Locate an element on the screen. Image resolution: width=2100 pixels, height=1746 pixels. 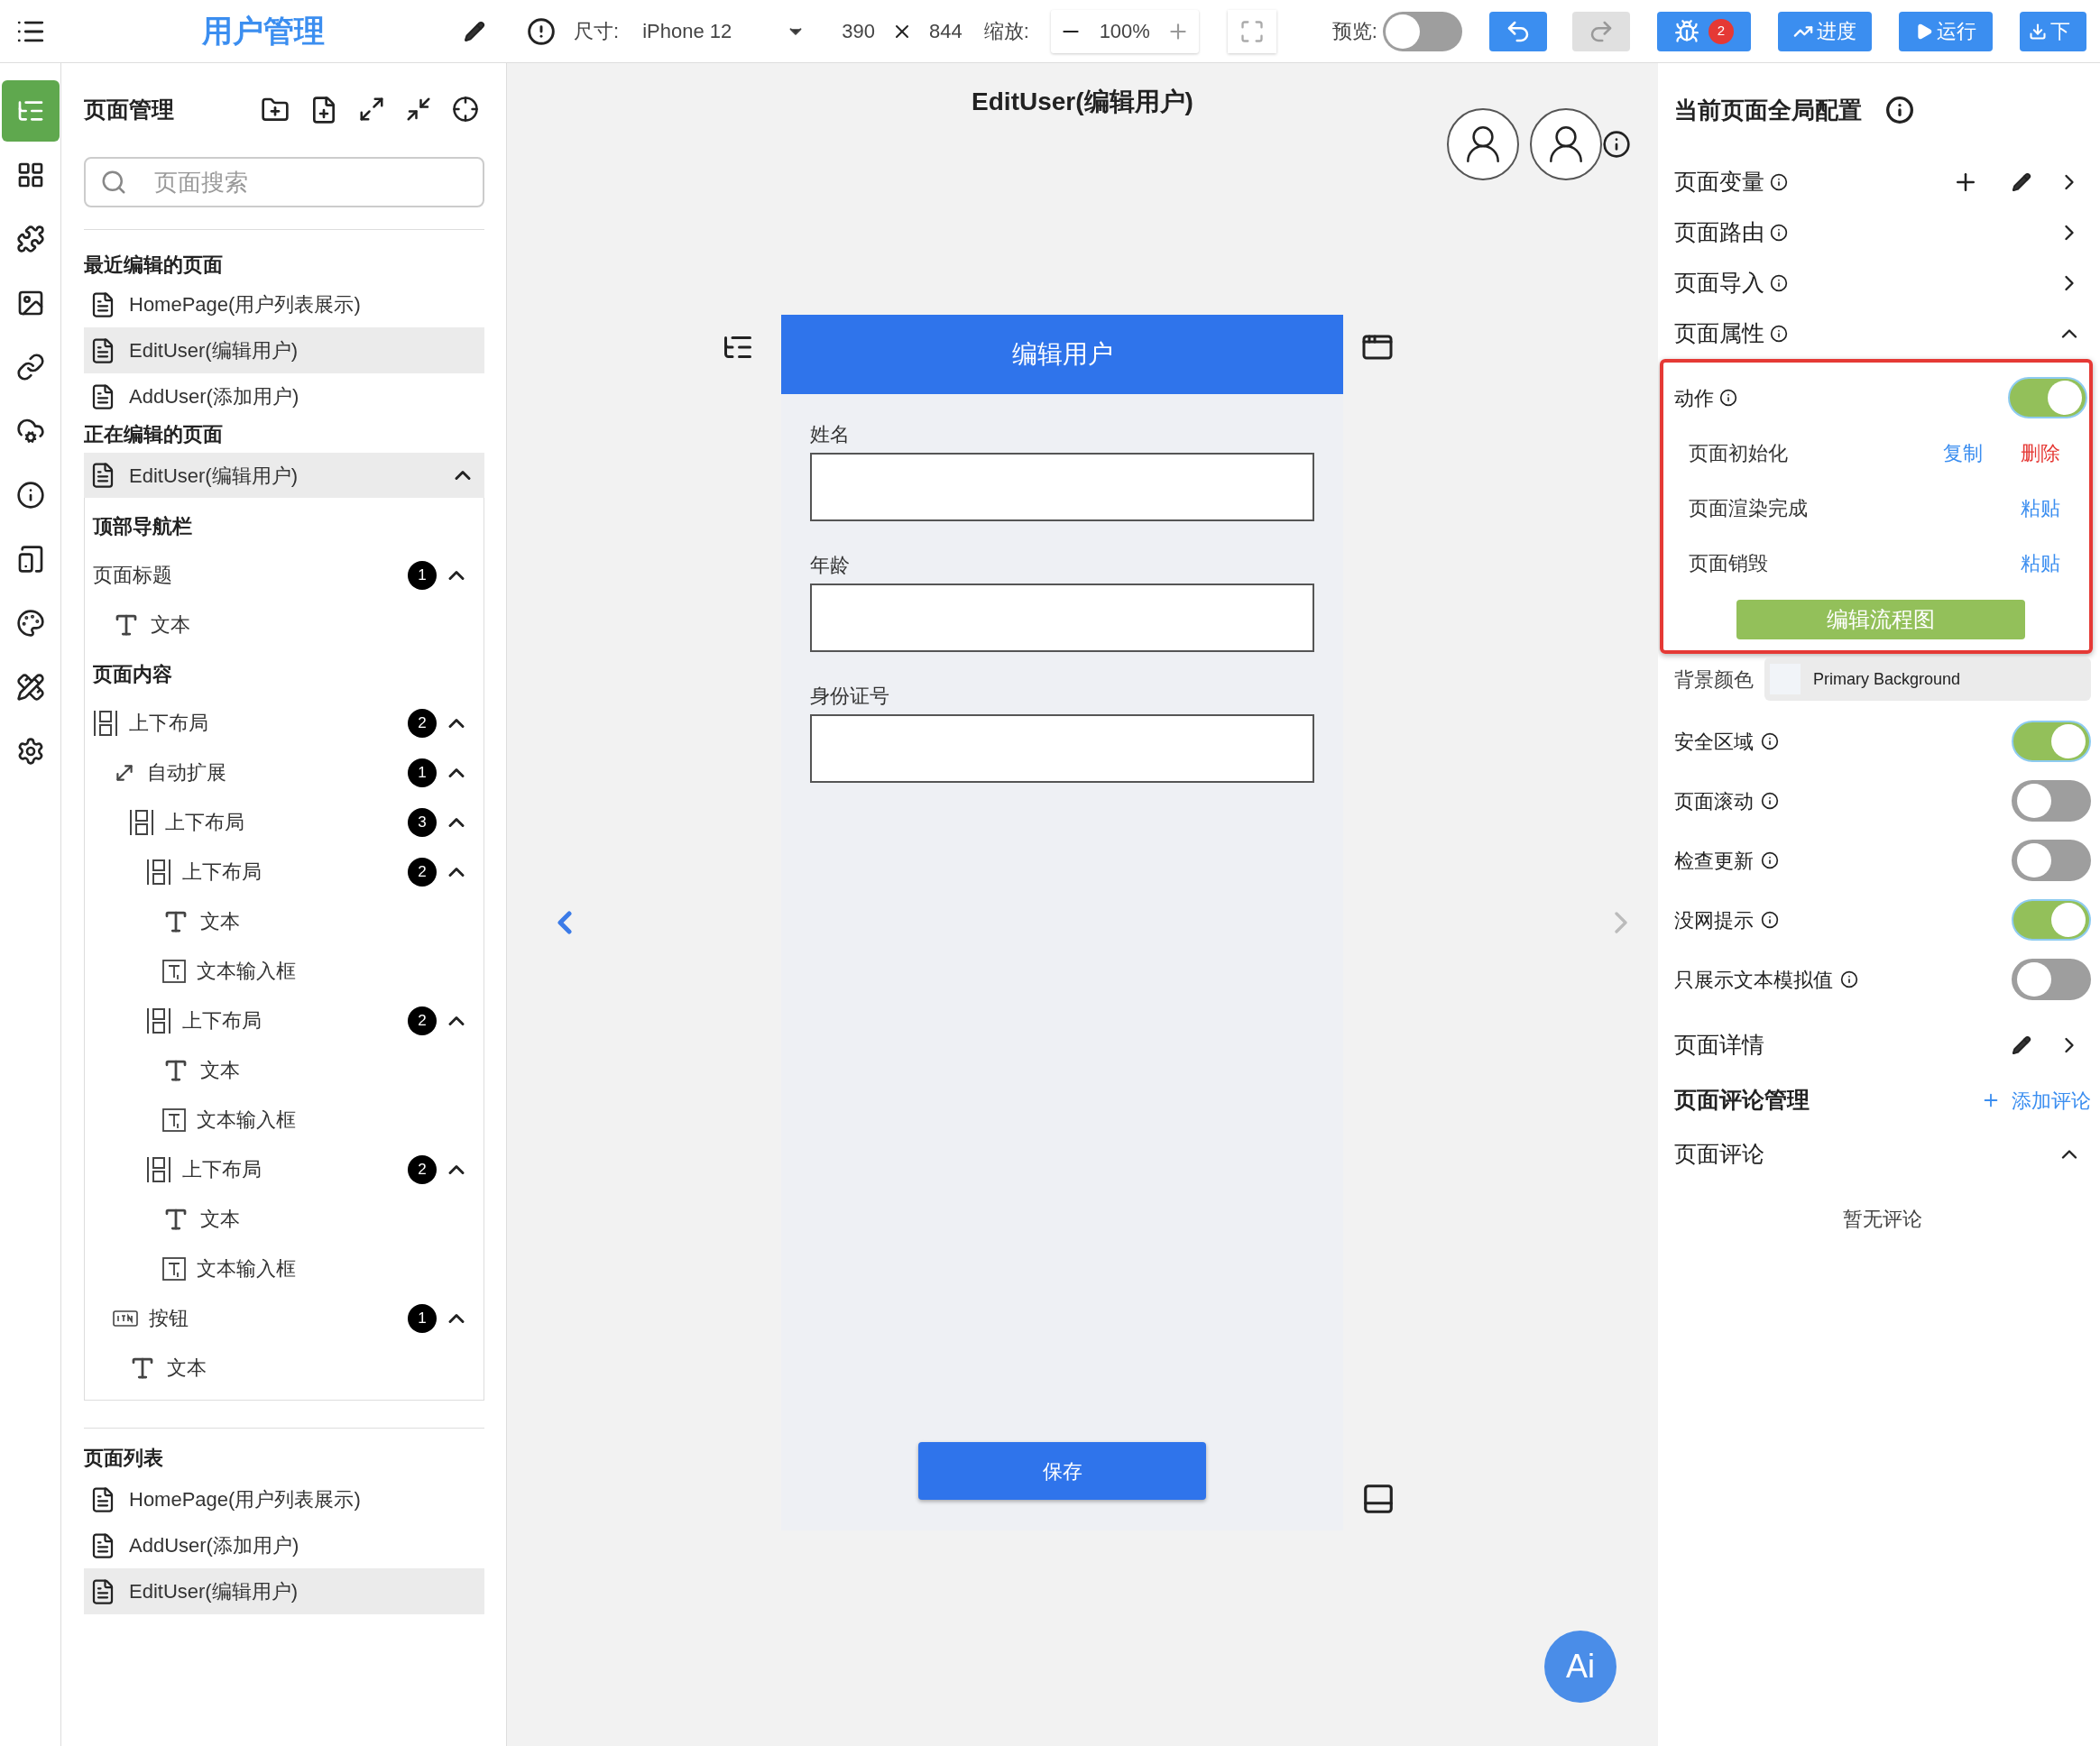
current-page-item: EditUser(编辑用户) is located at coordinates (284, 475).